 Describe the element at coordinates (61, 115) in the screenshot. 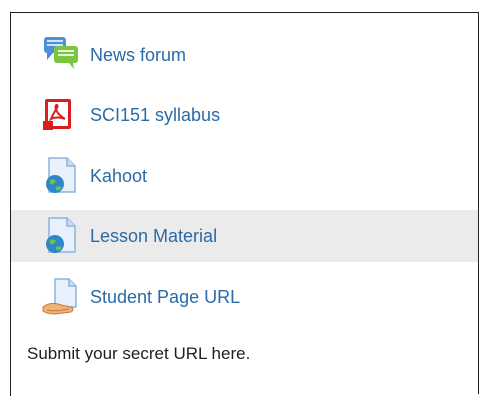

I see `pdf-icon` at that location.